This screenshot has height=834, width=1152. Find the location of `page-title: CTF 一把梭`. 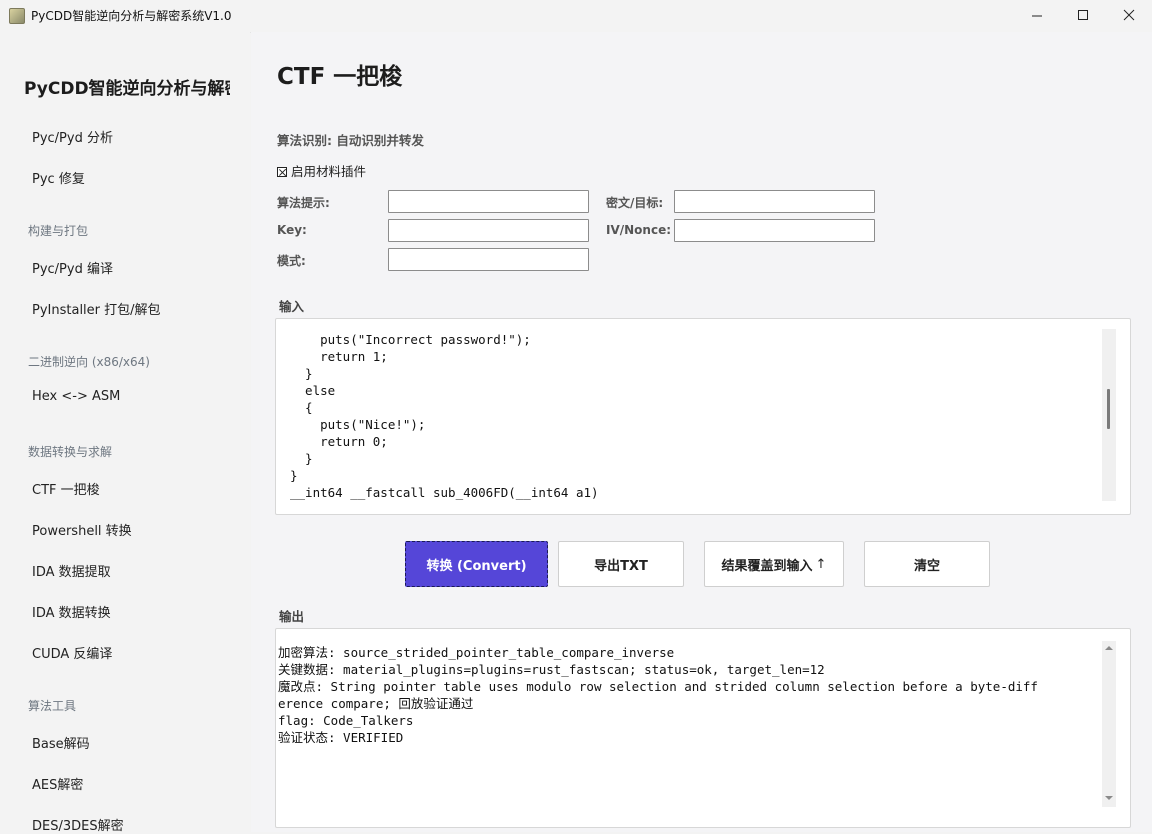

page-title: CTF 一把梭 is located at coordinates (340, 77).